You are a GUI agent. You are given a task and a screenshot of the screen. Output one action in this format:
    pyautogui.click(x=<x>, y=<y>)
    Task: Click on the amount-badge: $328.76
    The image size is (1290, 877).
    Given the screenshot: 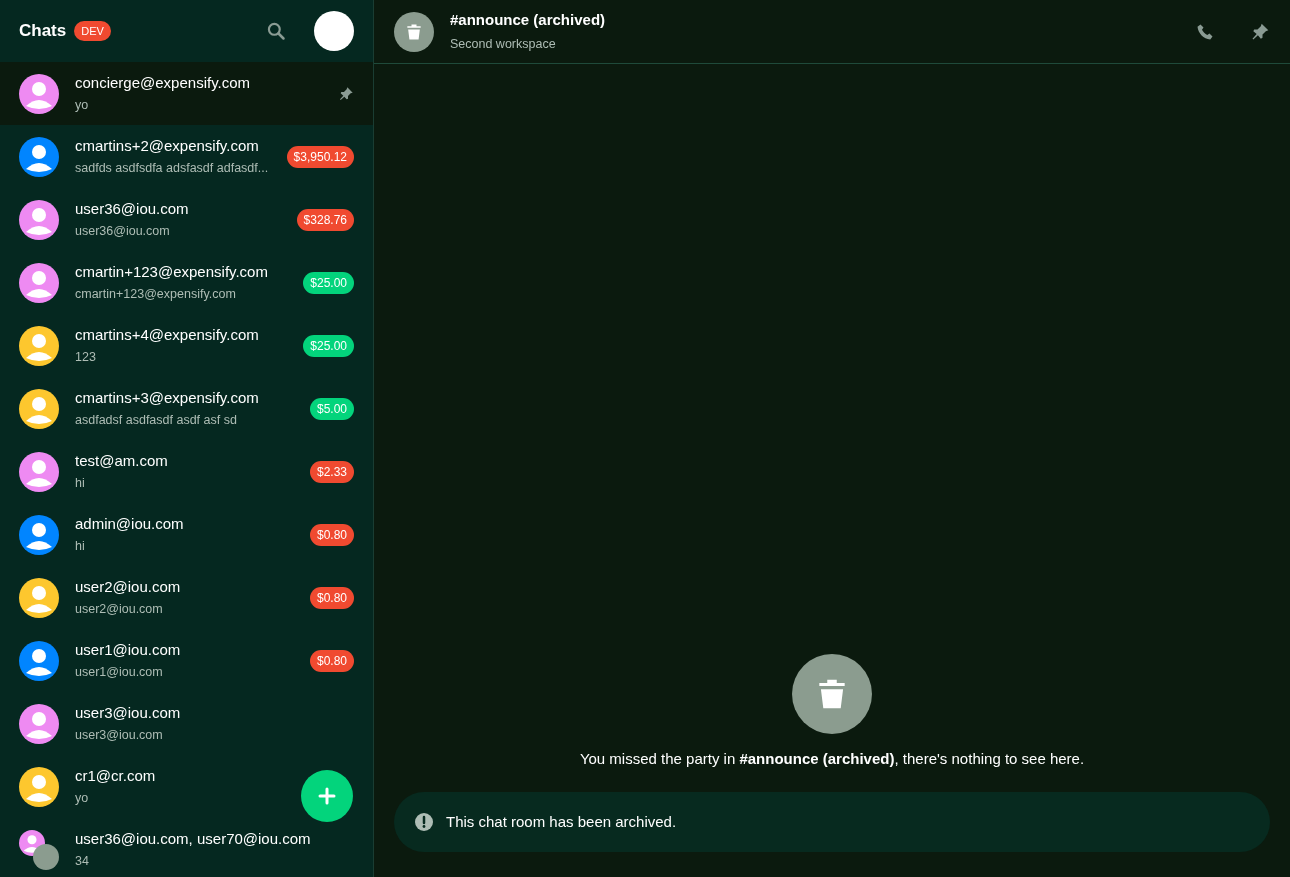 What is the action you would take?
    pyautogui.click(x=325, y=219)
    